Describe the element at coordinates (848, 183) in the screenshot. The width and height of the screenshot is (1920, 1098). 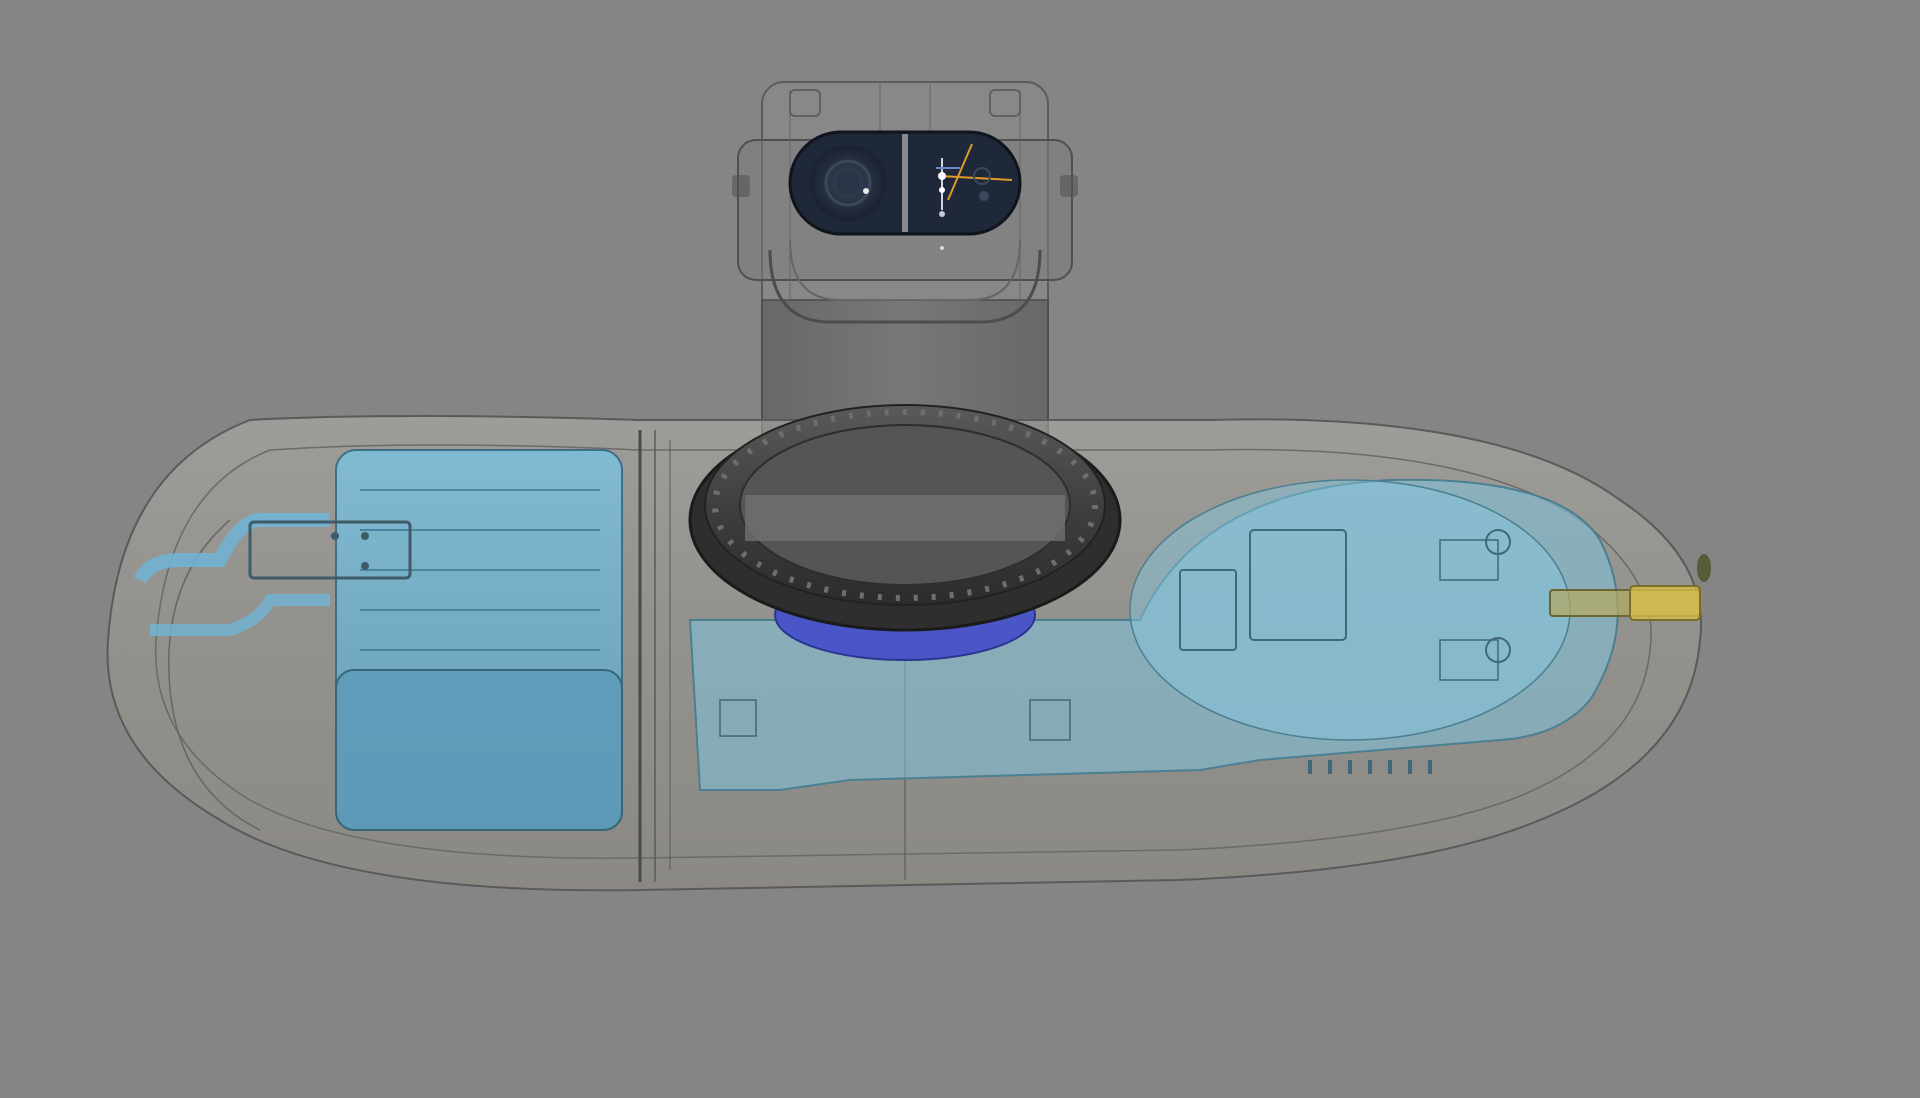
I see `camera-lens-icon` at that location.